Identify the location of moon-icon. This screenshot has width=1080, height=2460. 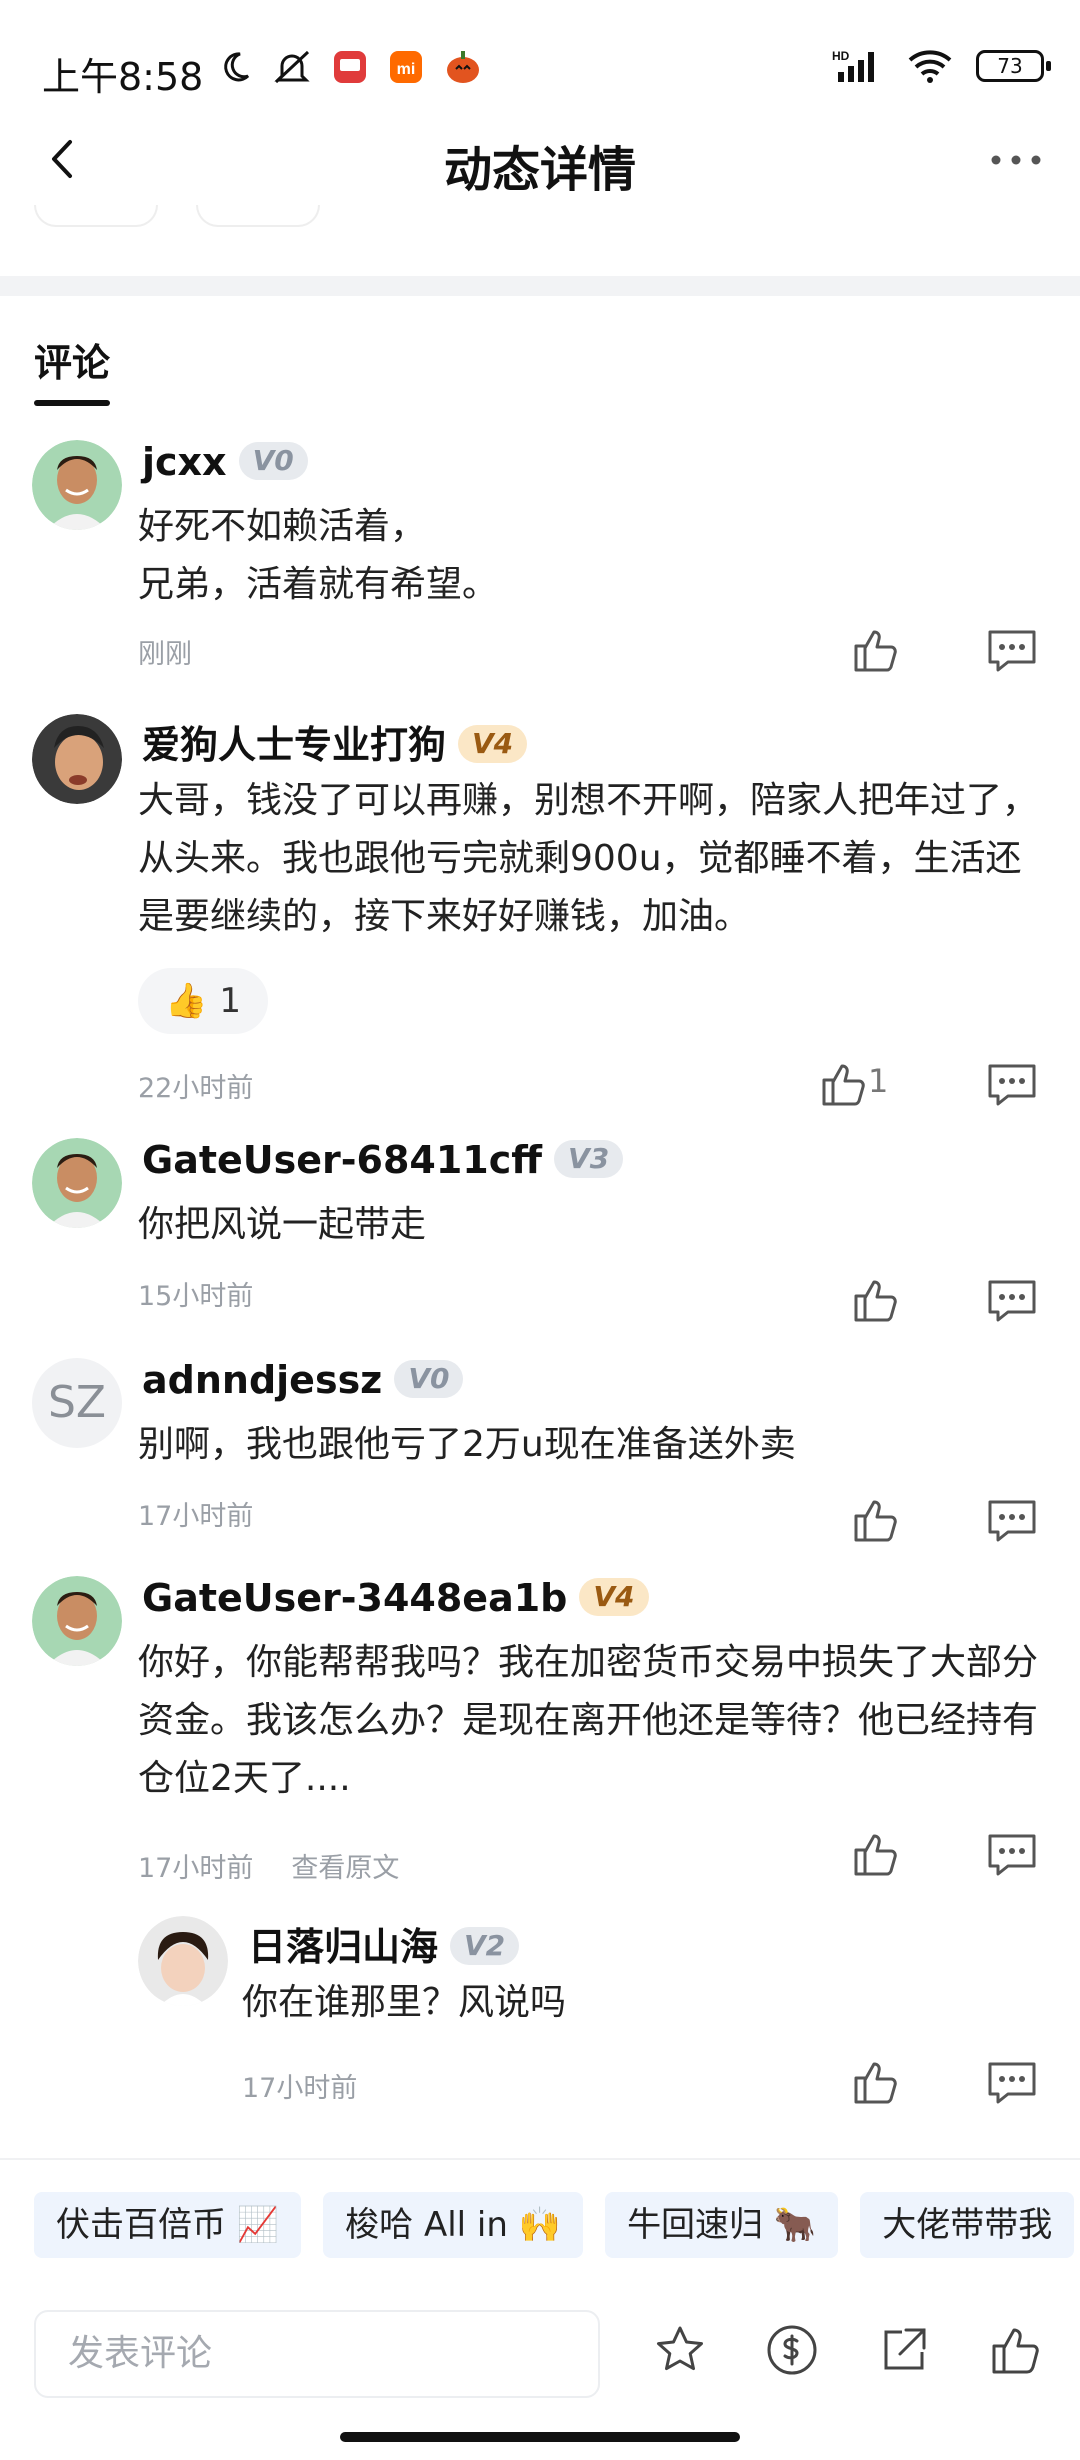
(237, 67).